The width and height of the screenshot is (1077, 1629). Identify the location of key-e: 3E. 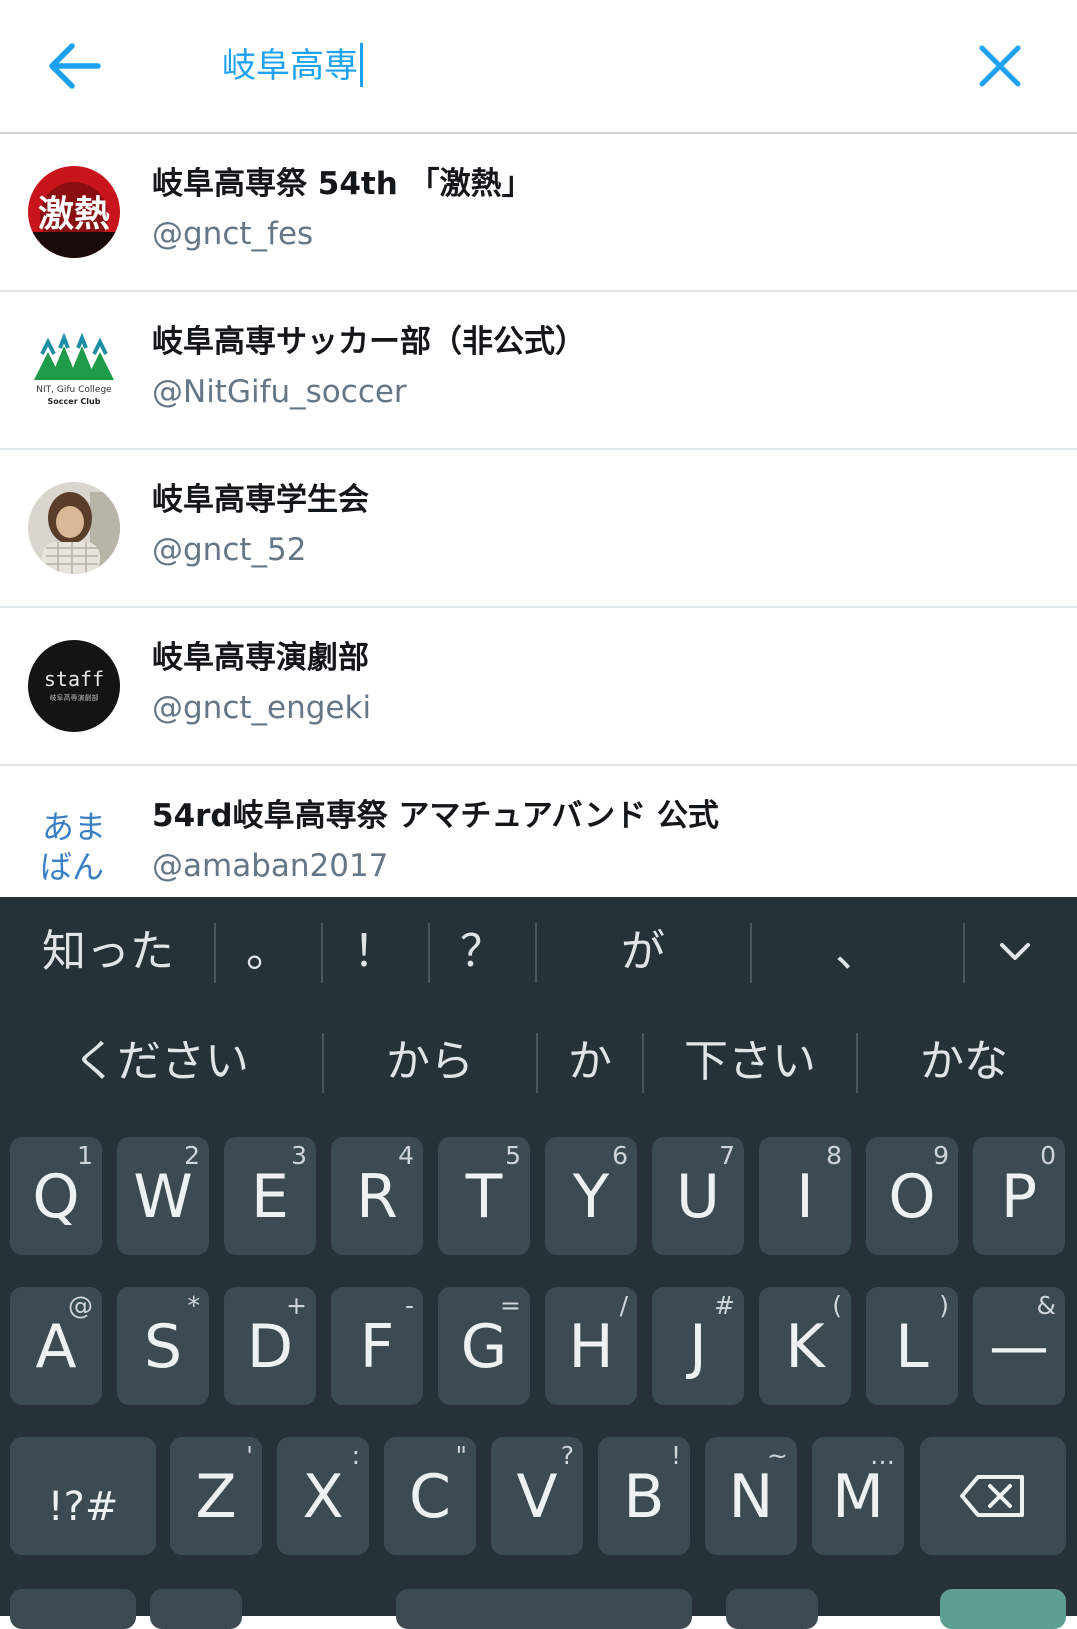
(270, 1196).